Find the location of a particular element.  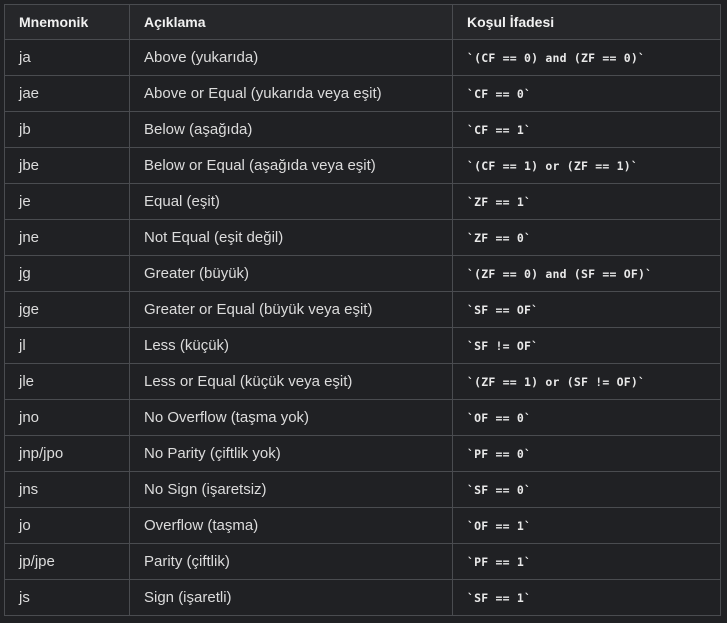

description-cell: No Overflow (taşma yok) is located at coordinates (291, 417).